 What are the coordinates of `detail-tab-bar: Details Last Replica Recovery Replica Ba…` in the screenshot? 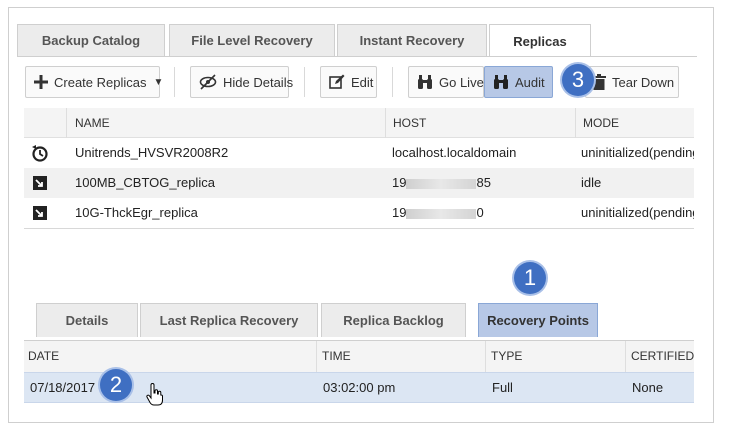 It's located at (366, 320).